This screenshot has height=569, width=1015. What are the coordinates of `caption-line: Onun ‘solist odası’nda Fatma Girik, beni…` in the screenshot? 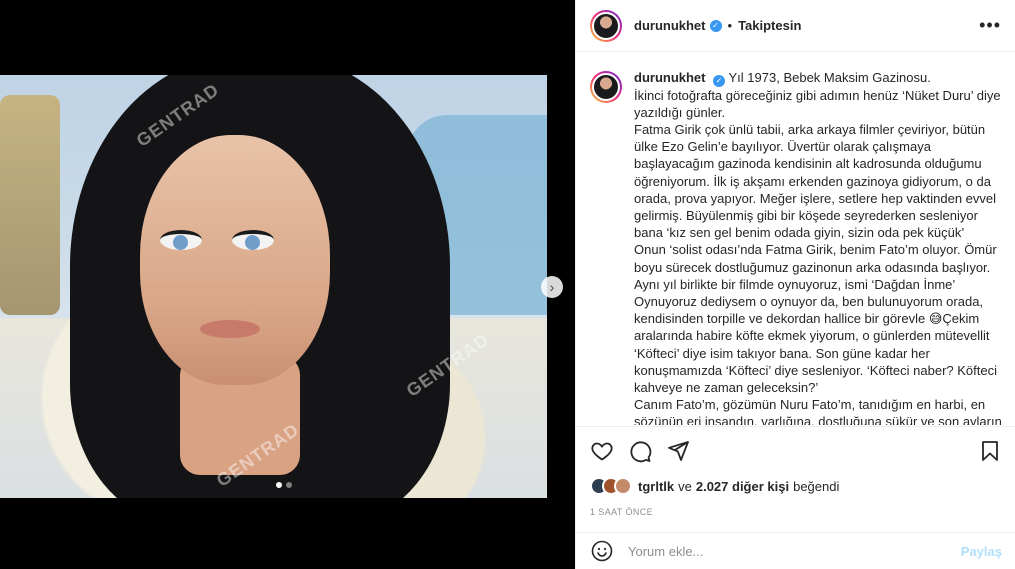 It's located at (815, 258).